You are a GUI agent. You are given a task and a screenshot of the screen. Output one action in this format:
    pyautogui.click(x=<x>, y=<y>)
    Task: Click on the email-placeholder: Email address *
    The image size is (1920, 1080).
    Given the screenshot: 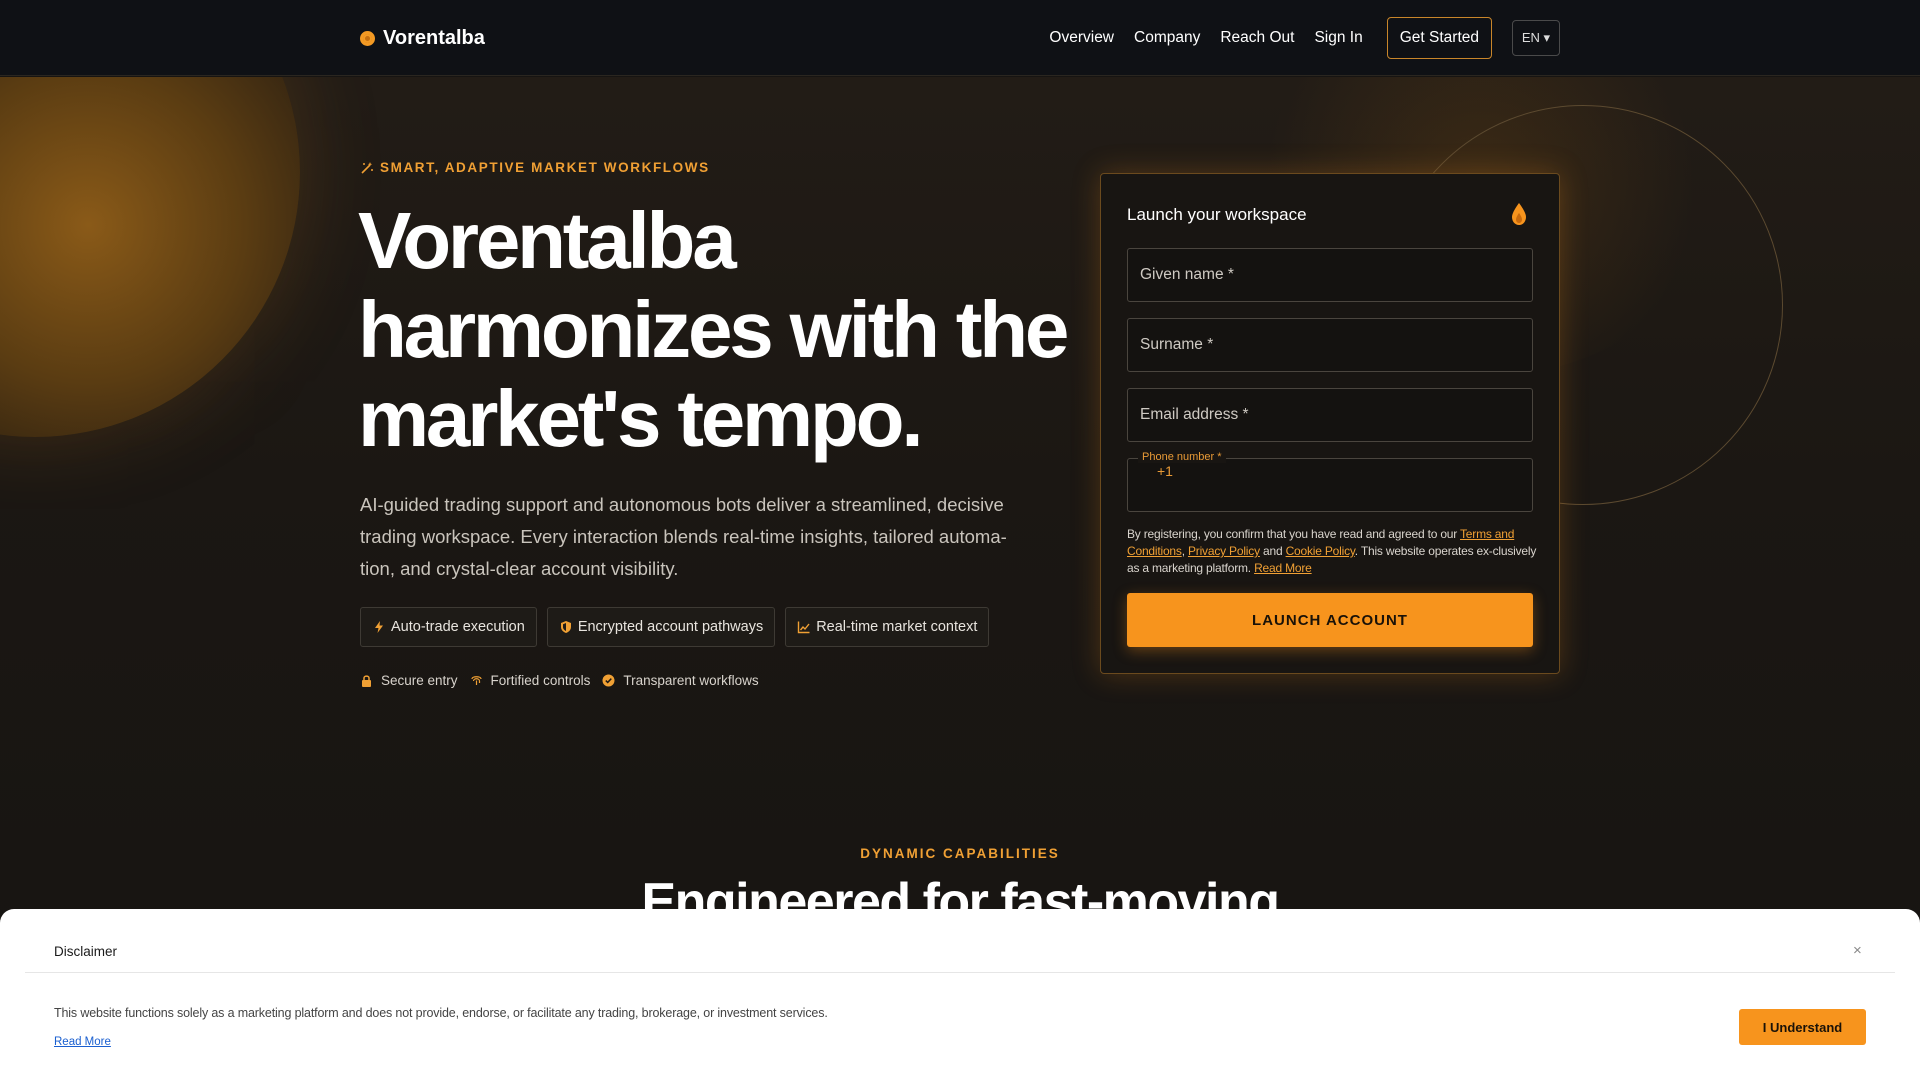 What is the action you would take?
    pyautogui.click(x=1194, y=414)
    